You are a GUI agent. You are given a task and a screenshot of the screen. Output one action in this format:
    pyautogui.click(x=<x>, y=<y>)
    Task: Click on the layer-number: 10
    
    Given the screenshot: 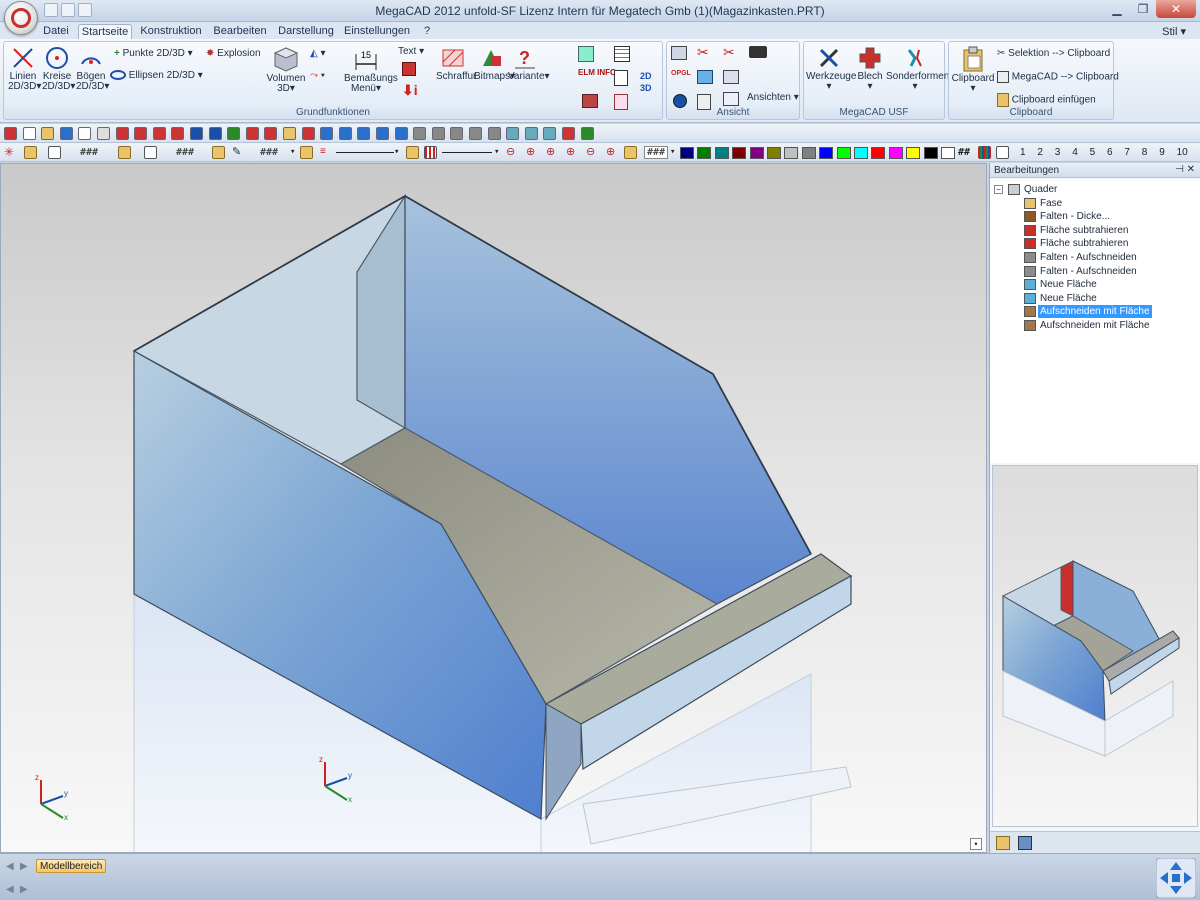 What is the action you would take?
    pyautogui.click(x=1182, y=152)
    